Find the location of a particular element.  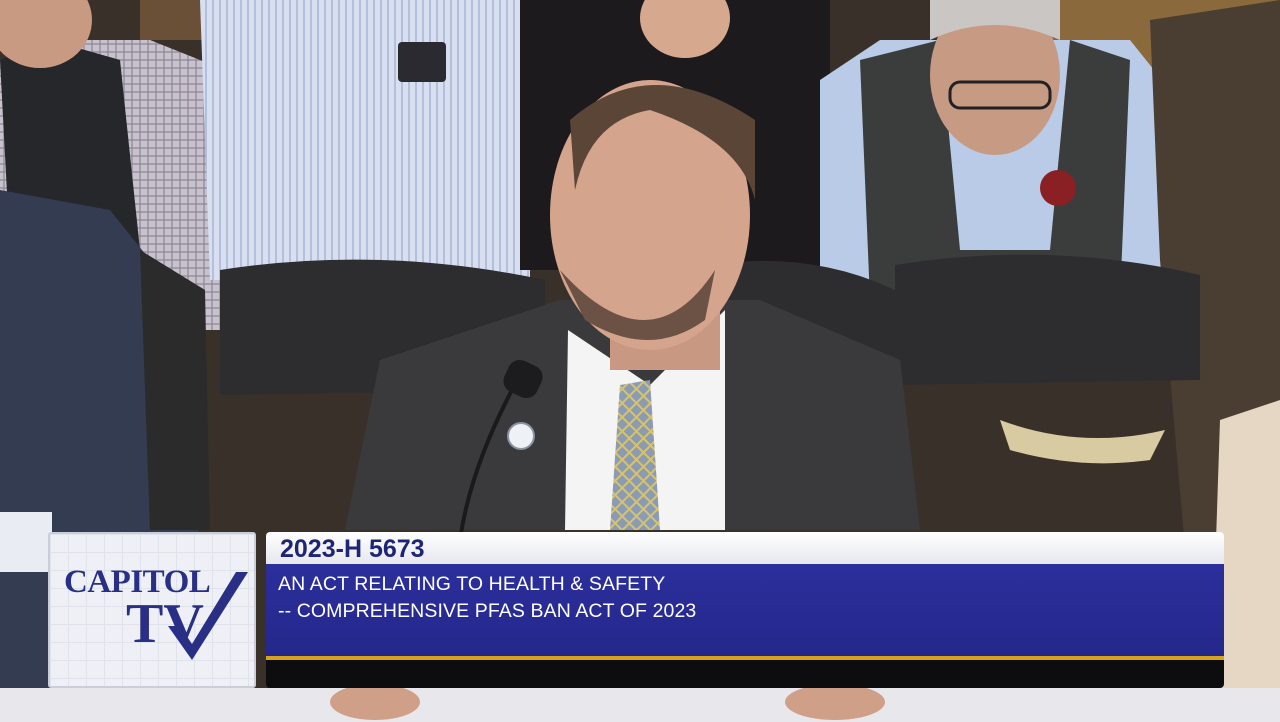

table-edge is located at coordinates (640, 703).